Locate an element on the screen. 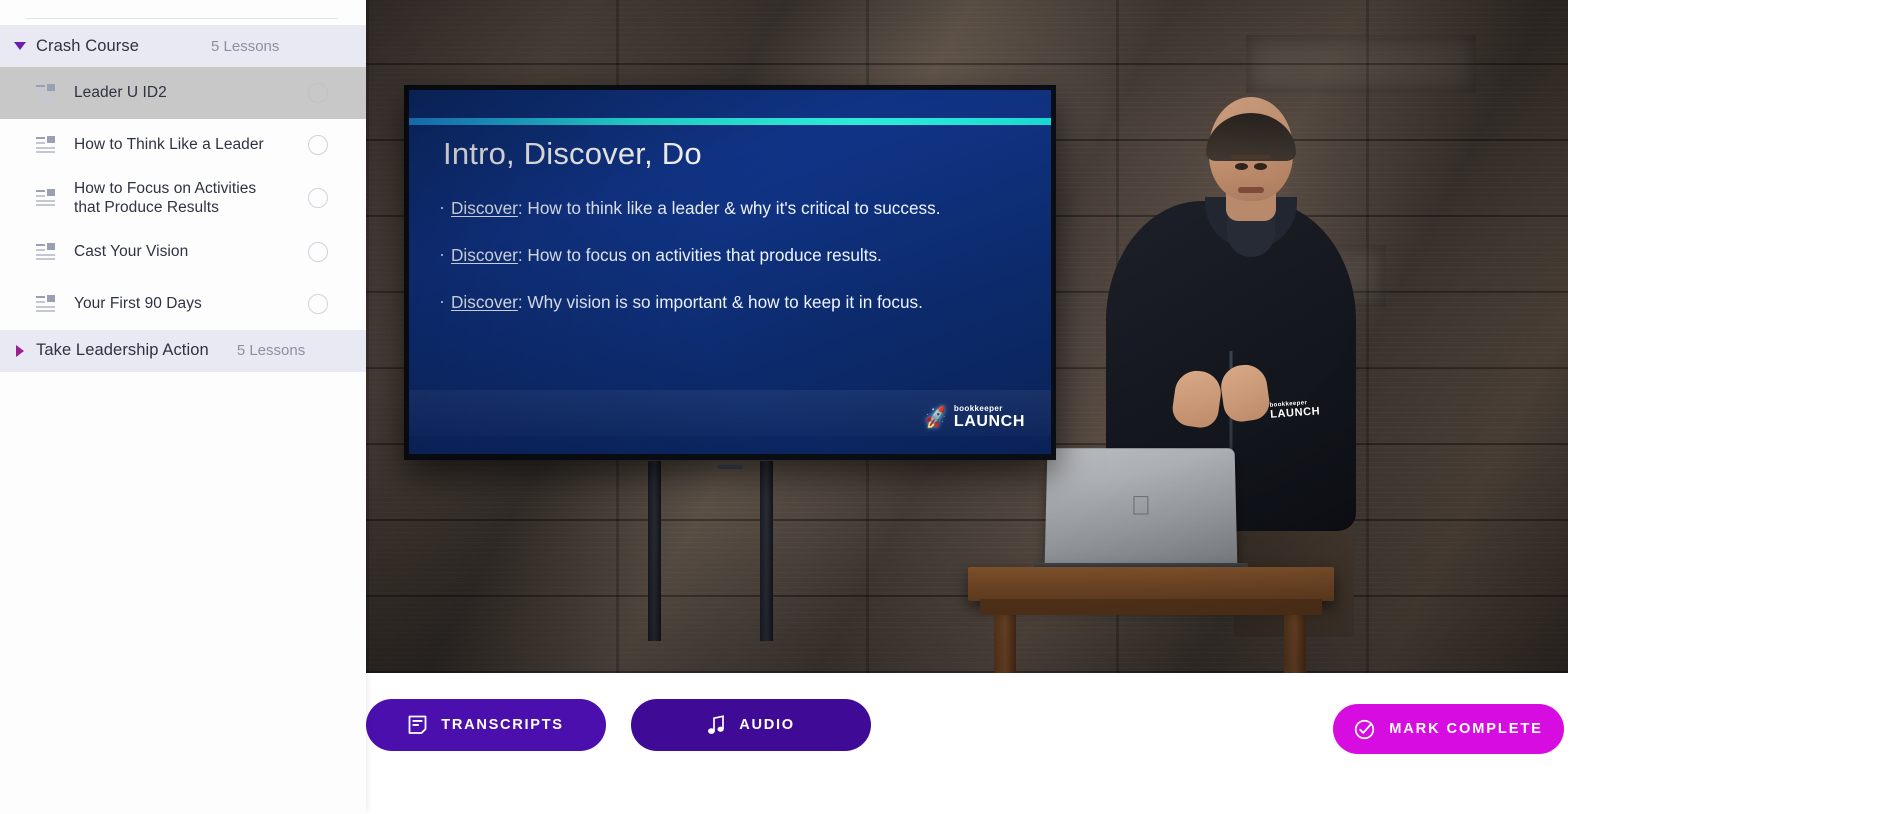 This screenshot has width=1890, height=814. lesson-label: How to Think Like a Leader is located at coordinates (169, 145).